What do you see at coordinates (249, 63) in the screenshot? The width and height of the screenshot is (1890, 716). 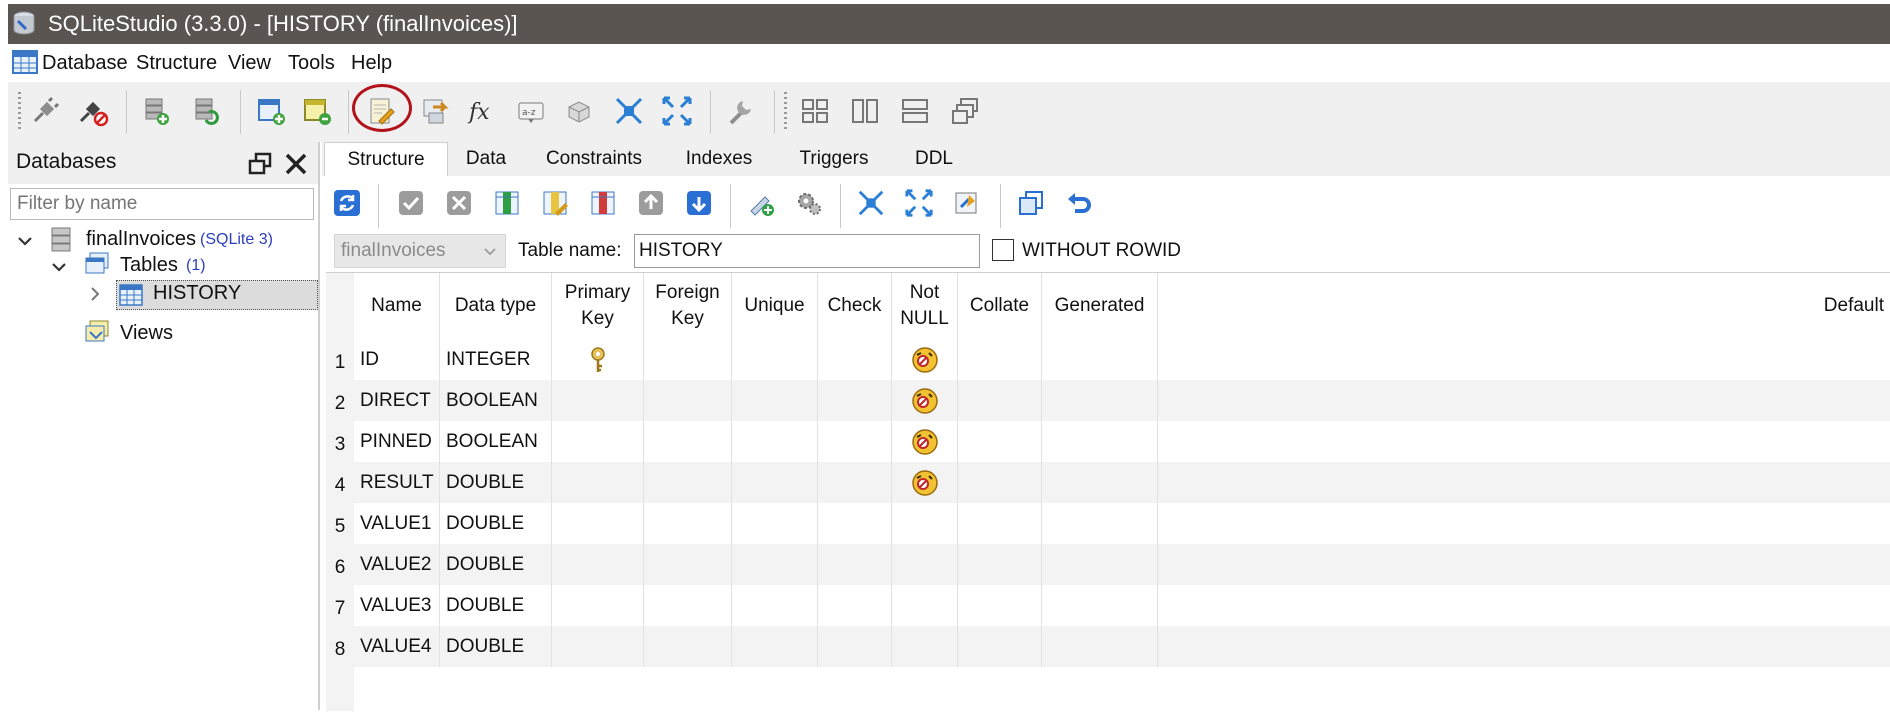 I see `menu-view: View` at bounding box center [249, 63].